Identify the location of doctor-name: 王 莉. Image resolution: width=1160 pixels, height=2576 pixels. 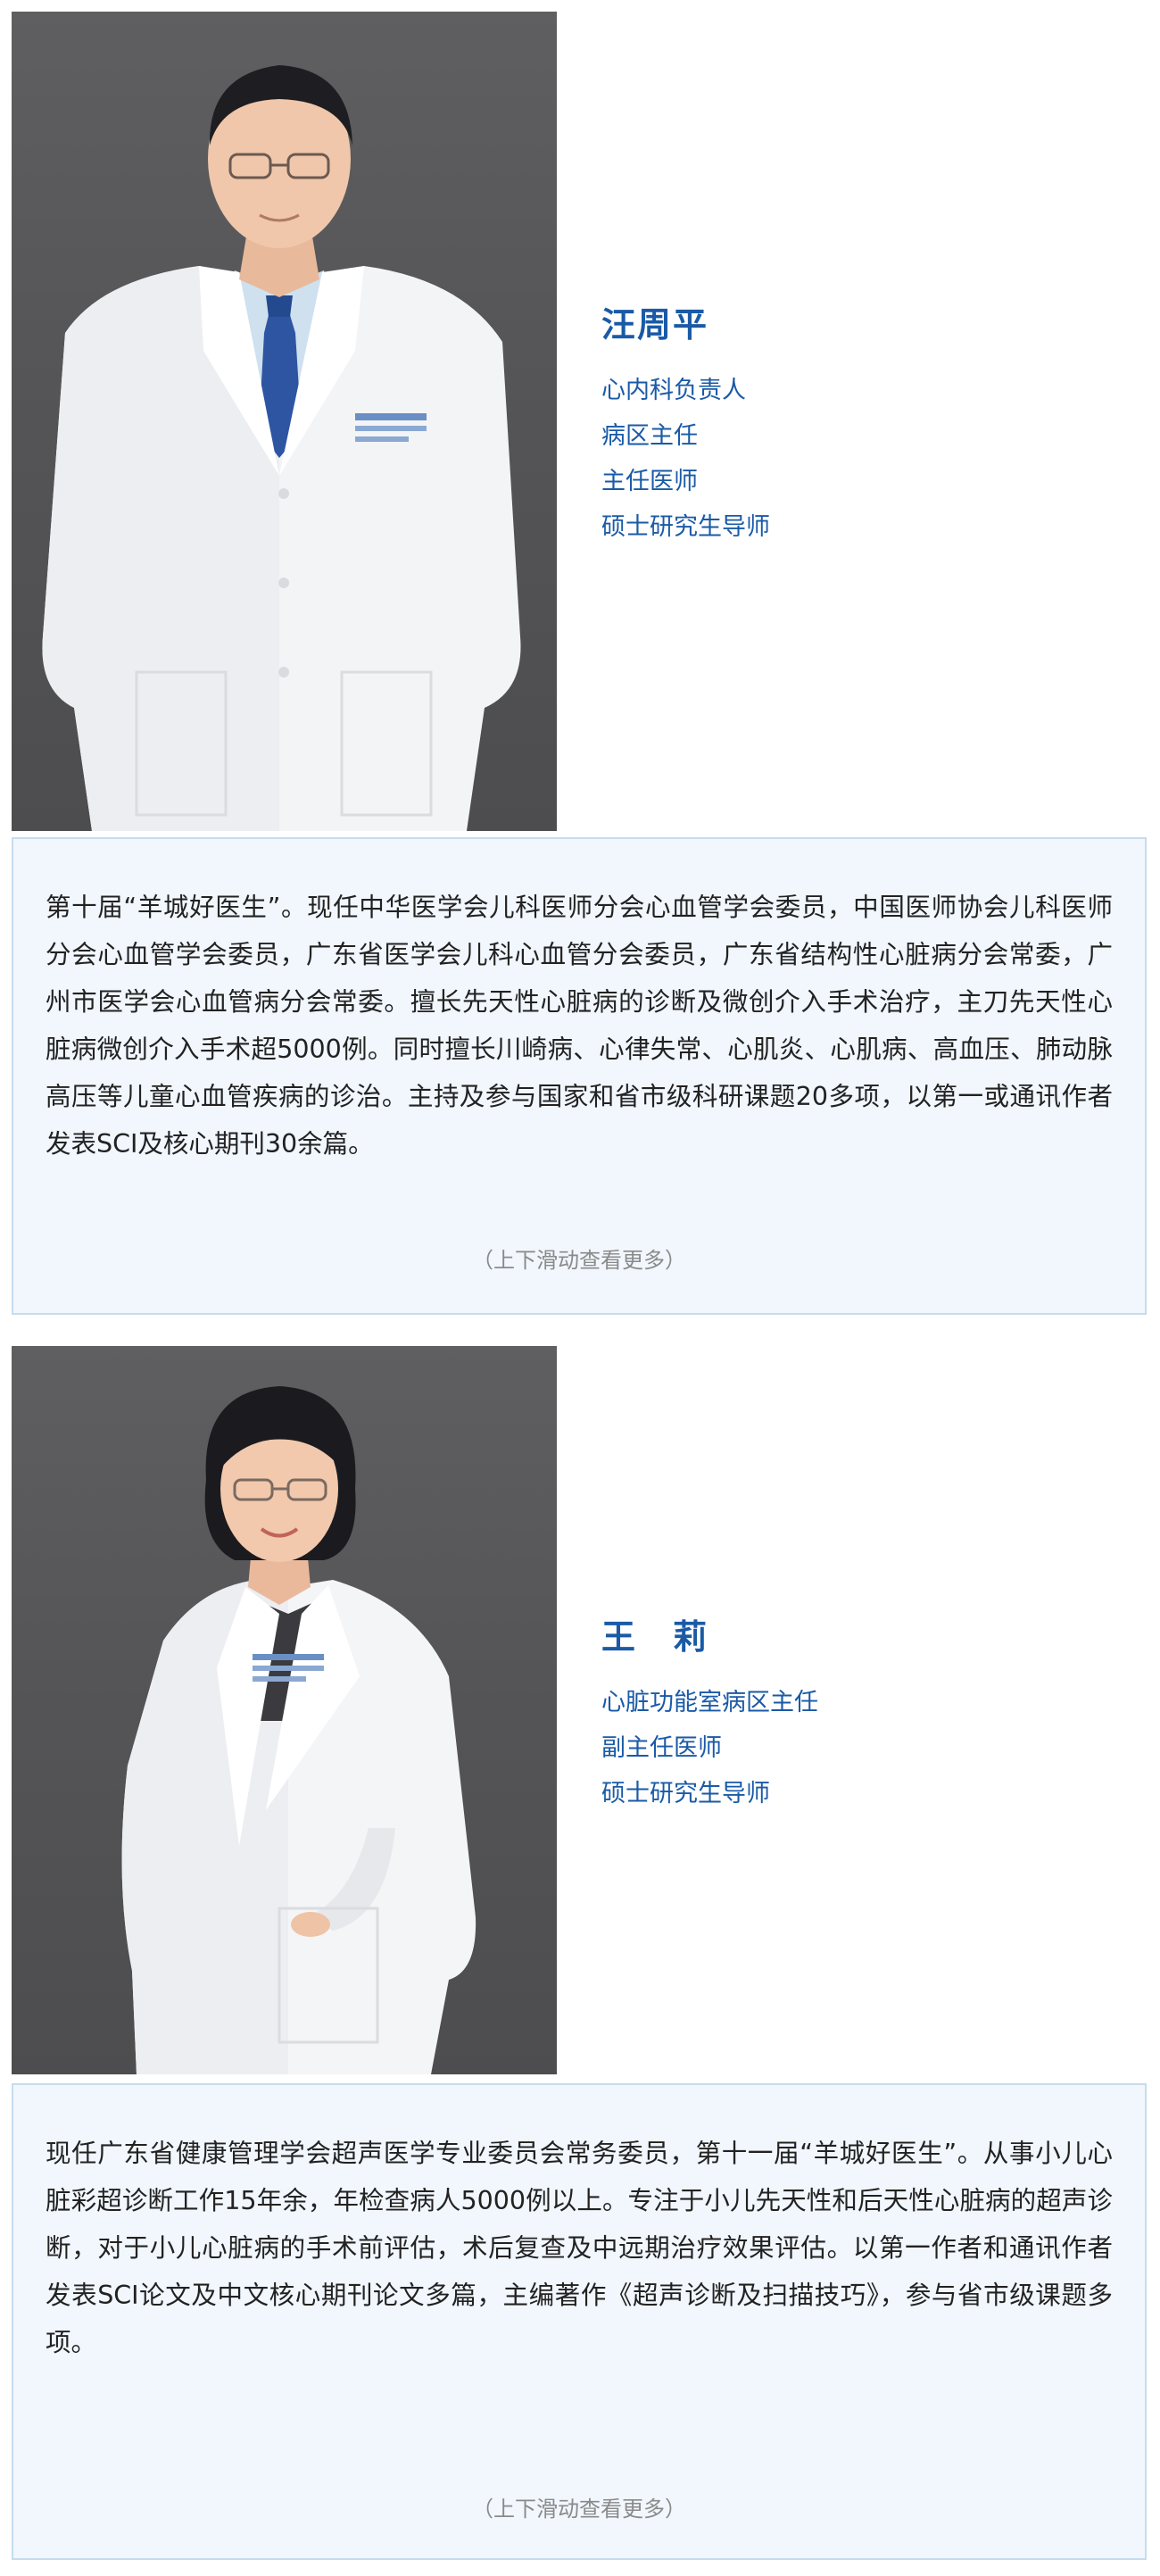
(655, 1637).